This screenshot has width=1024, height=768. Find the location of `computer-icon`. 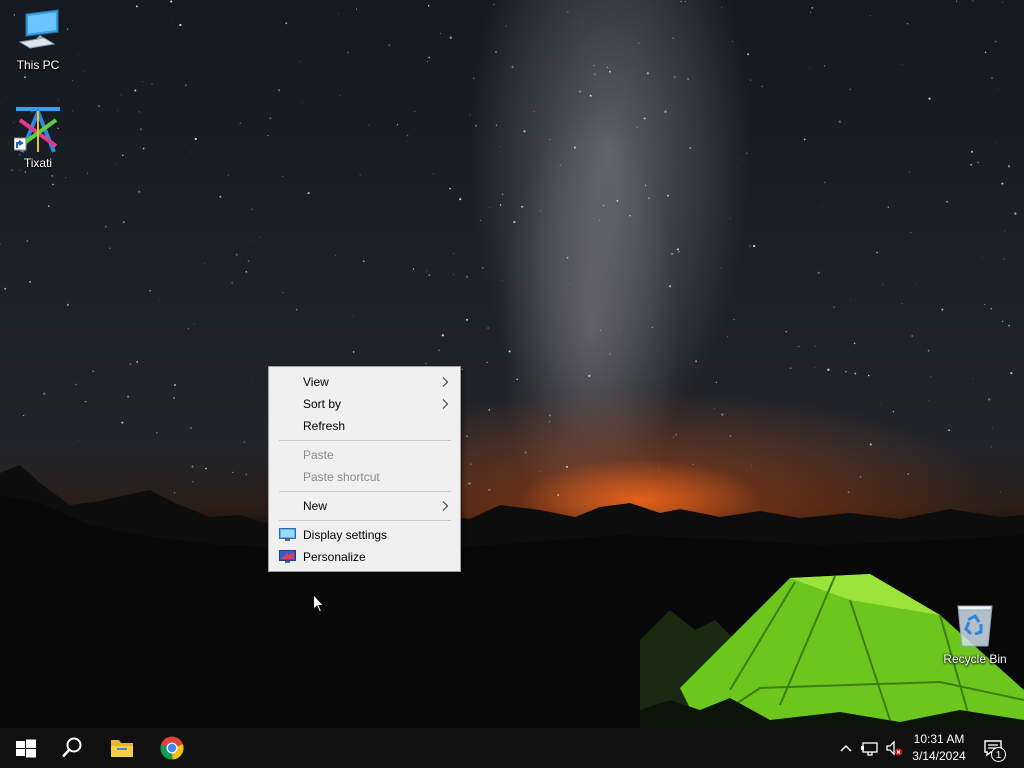

computer-icon is located at coordinates (38, 29).